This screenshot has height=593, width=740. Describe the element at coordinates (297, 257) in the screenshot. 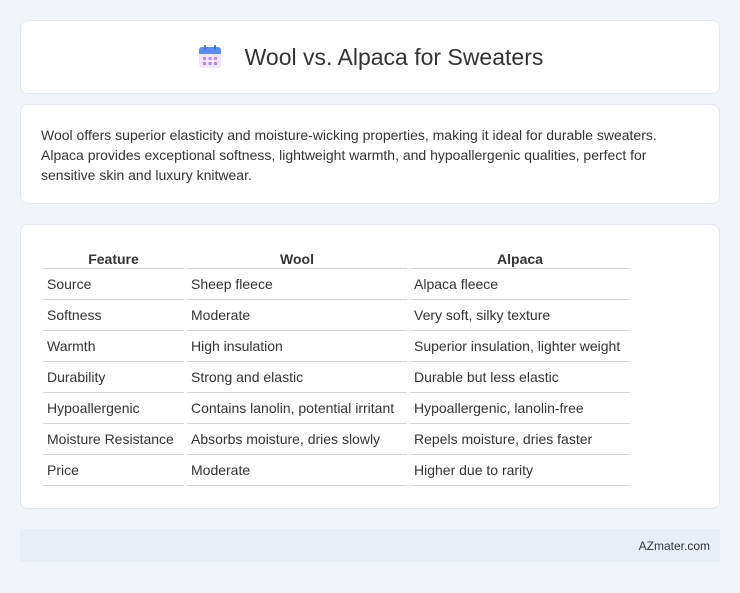

I see `column-header-wool: Wool` at that location.